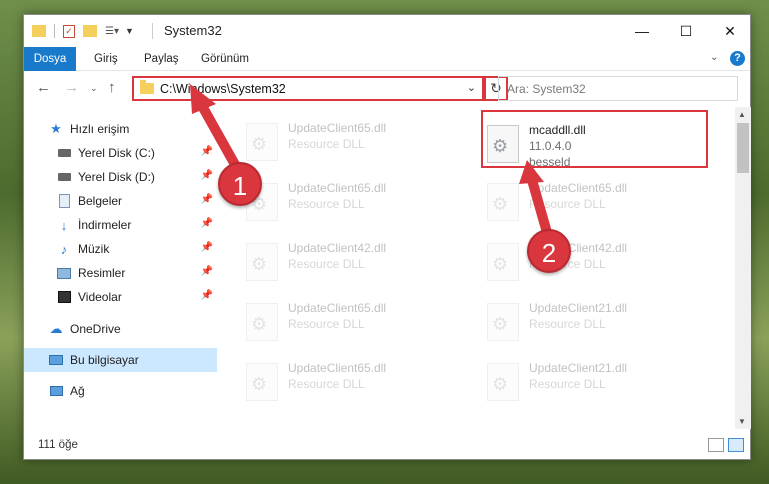 This screenshot has width=769, height=484. Describe the element at coordinates (618, 88) in the screenshot. I see `search-input: Ara: System32` at that location.